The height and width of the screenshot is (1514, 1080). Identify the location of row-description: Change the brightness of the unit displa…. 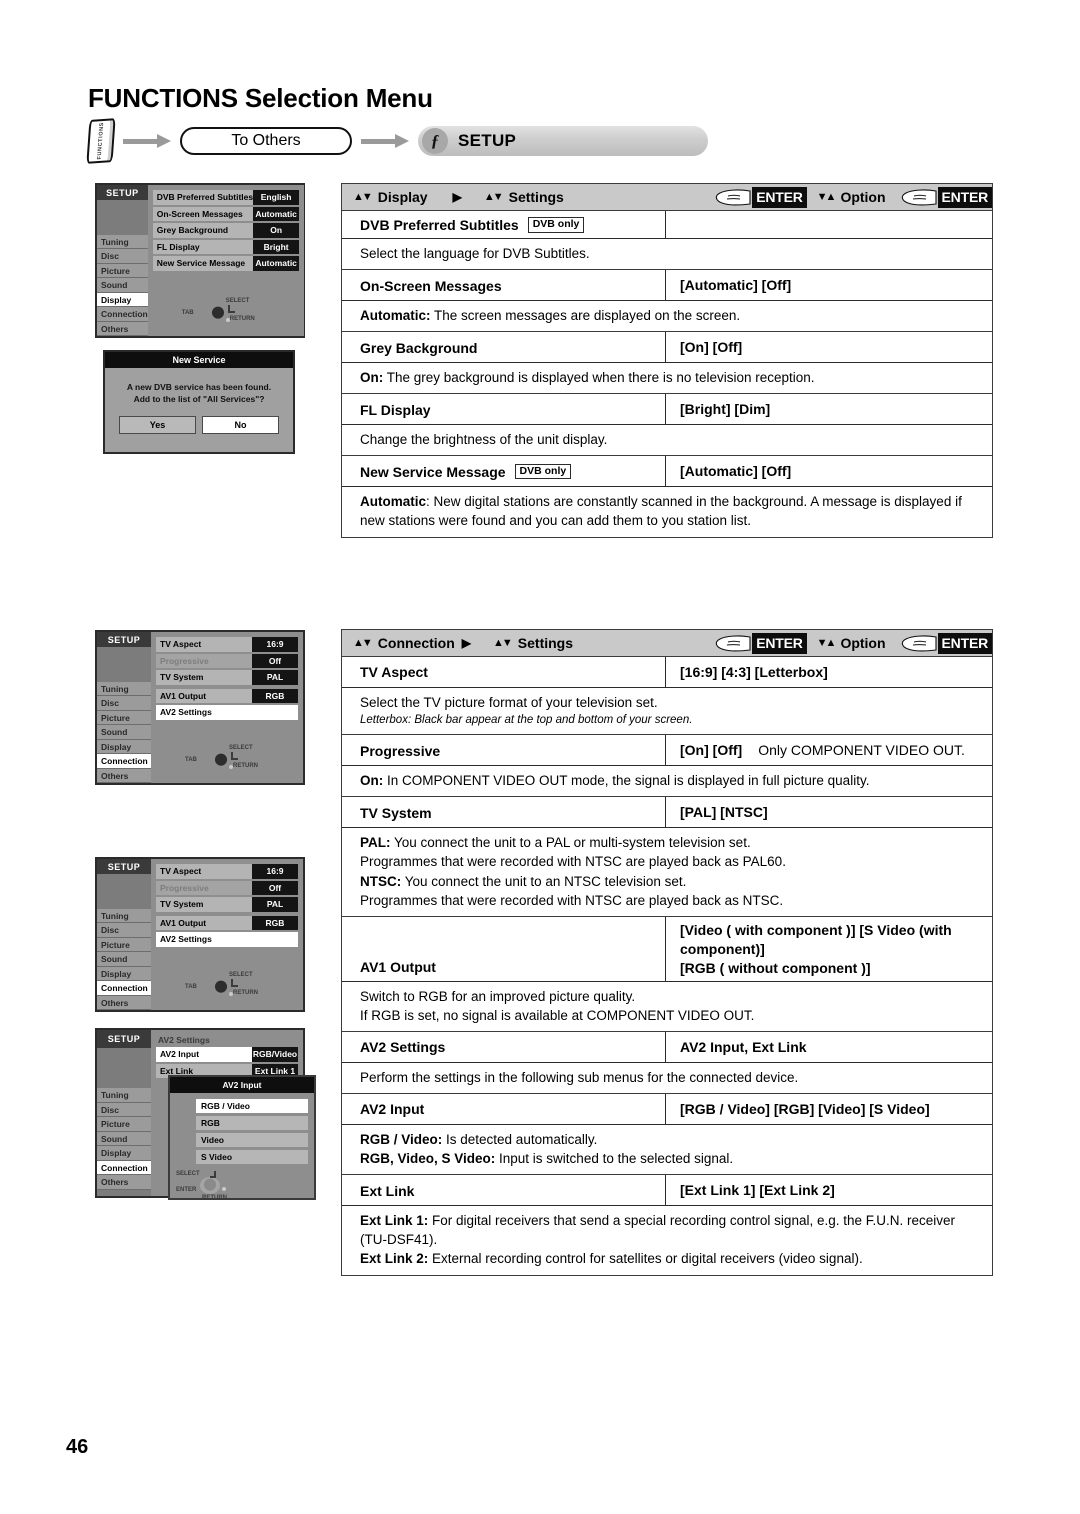
(667, 440).